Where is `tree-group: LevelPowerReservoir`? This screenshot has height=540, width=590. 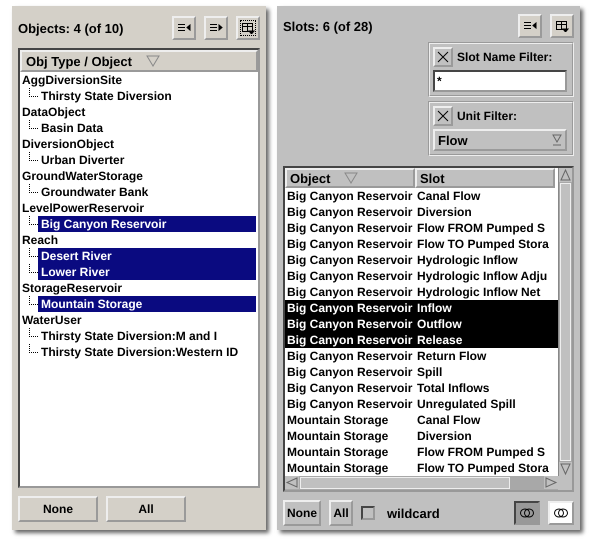 tree-group: LevelPowerReservoir is located at coordinates (82, 208).